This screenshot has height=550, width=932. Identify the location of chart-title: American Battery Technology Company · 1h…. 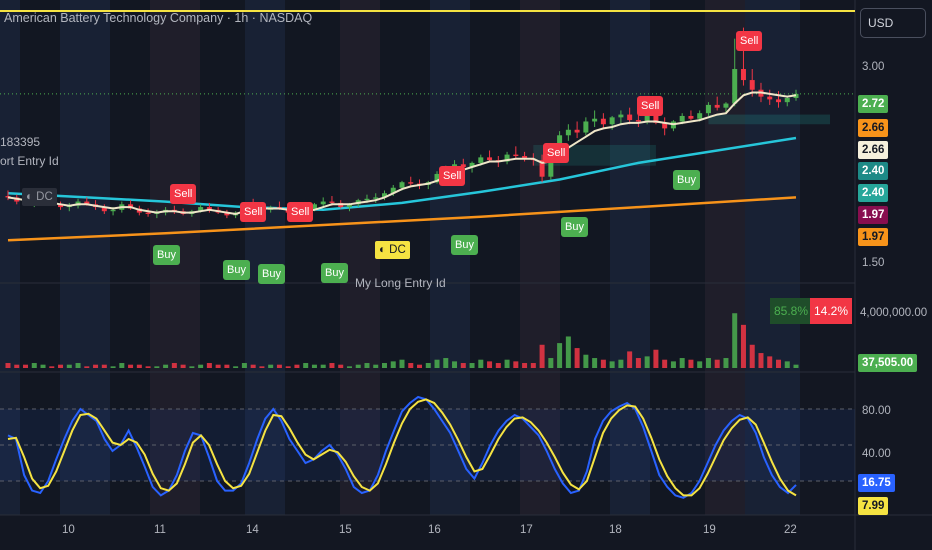
(158, 18).